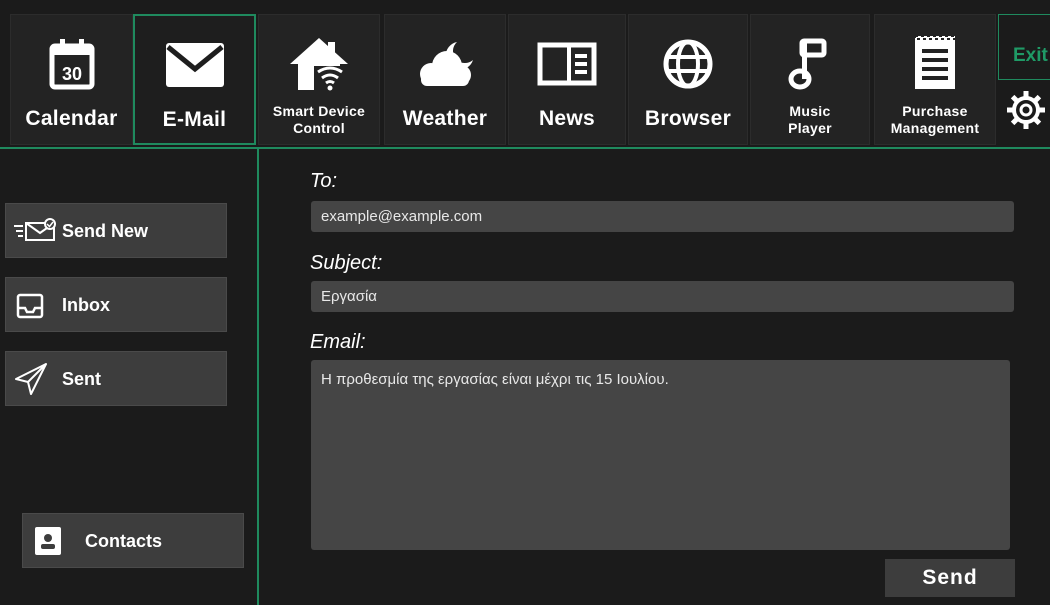  What do you see at coordinates (319, 64) in the screenshot?
I see `smart-home-icon` at bounding box center [319, 64].